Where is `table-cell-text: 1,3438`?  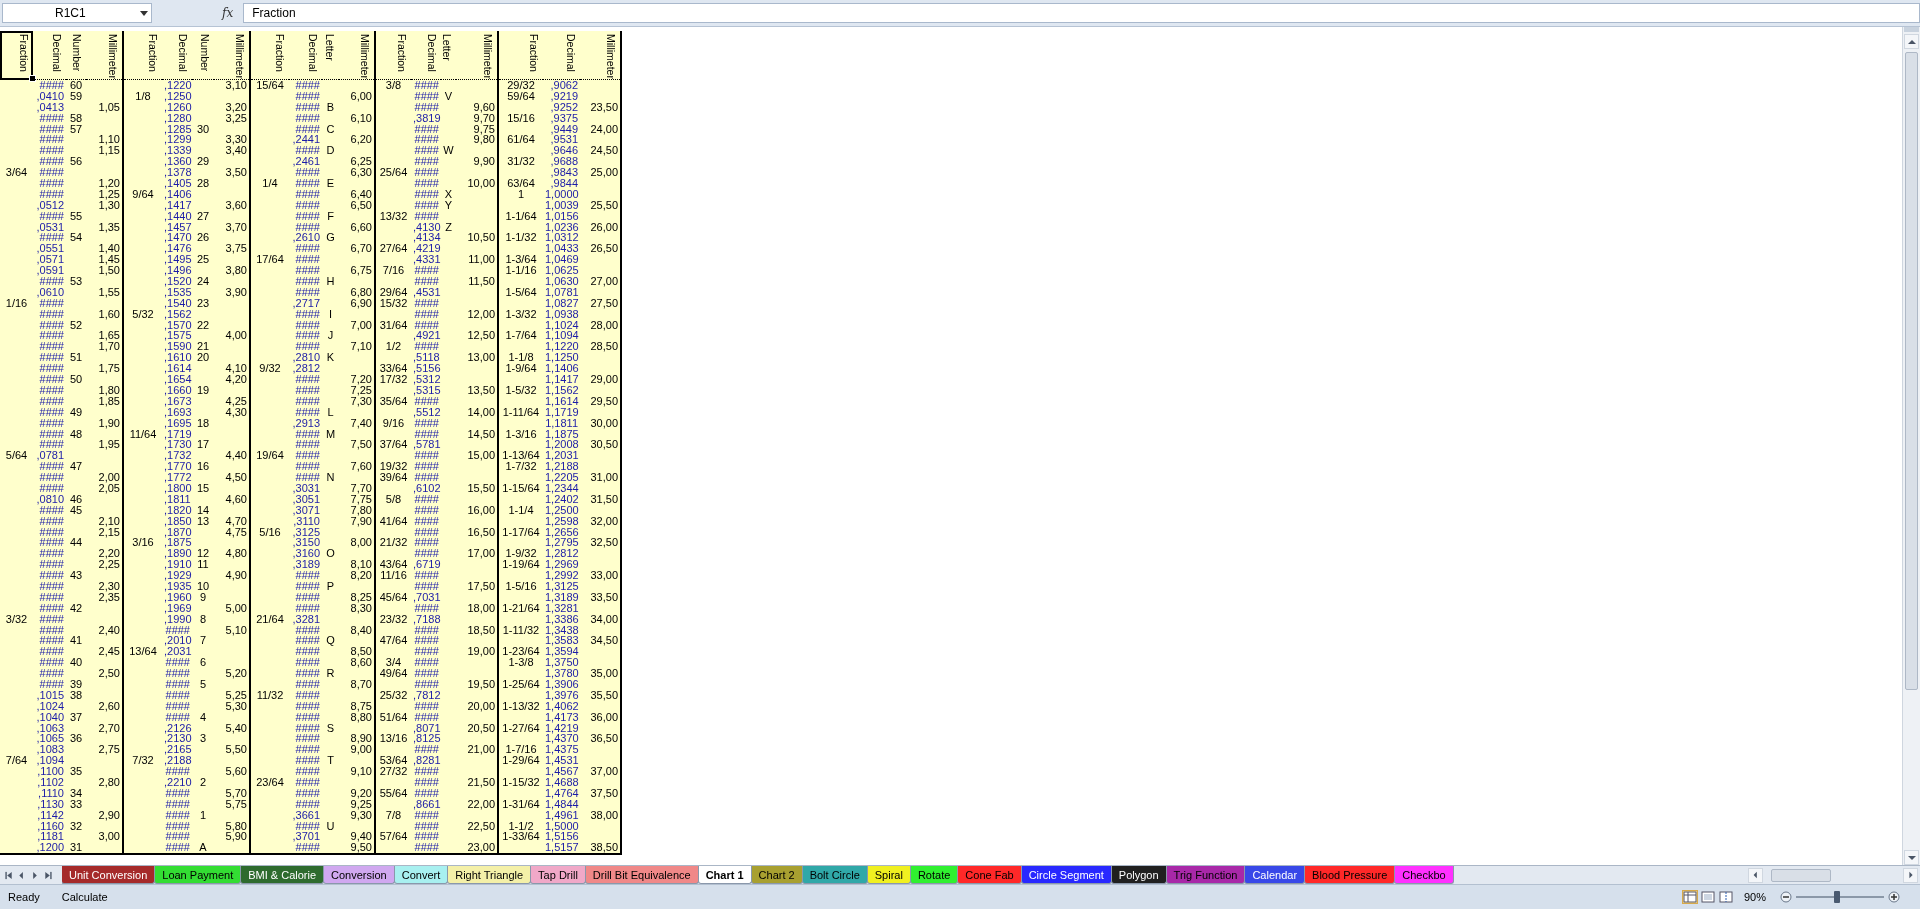
table-cell-text: 1,3438 is located at coordinates (562, 630).